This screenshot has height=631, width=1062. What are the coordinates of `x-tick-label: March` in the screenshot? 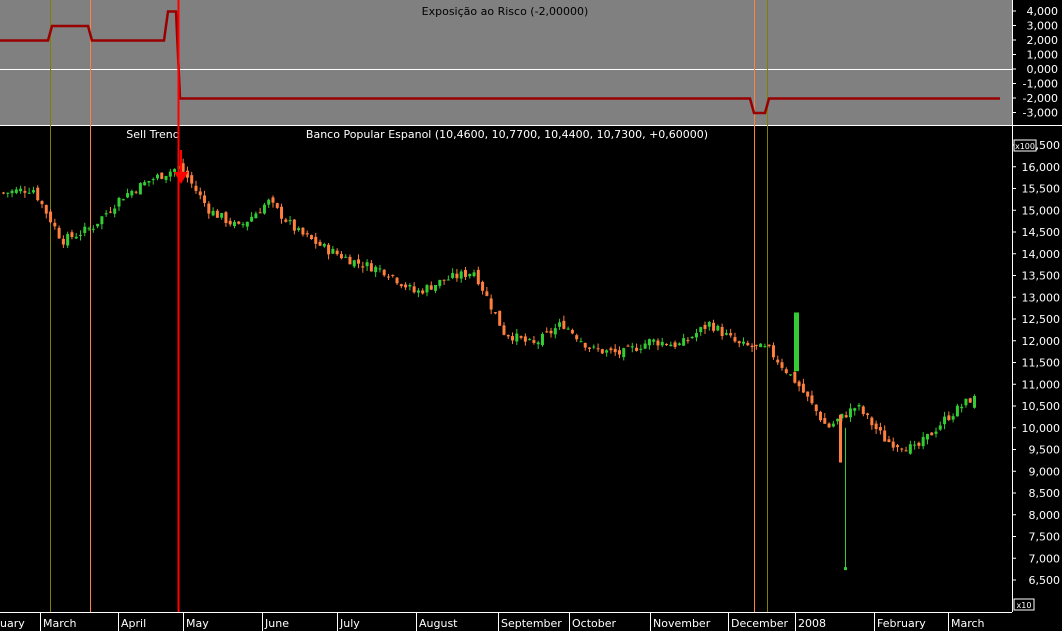 It's located at (968, 623).